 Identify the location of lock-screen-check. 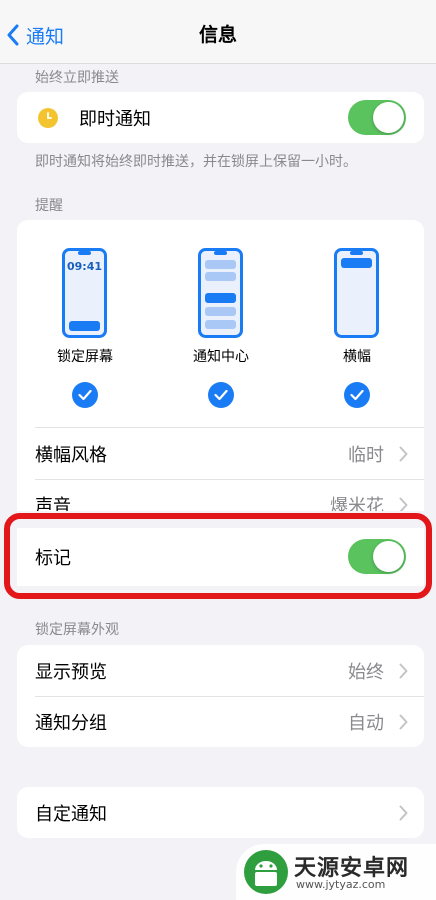
(85, 395).